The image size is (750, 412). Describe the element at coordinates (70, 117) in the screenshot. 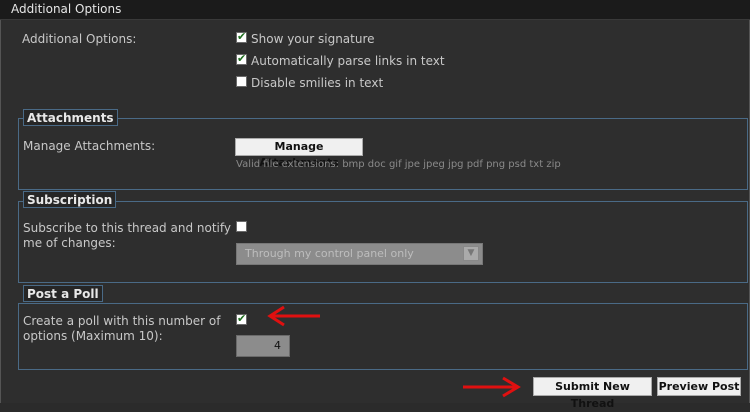

I see `attachments-legend: Attachments` at that location.